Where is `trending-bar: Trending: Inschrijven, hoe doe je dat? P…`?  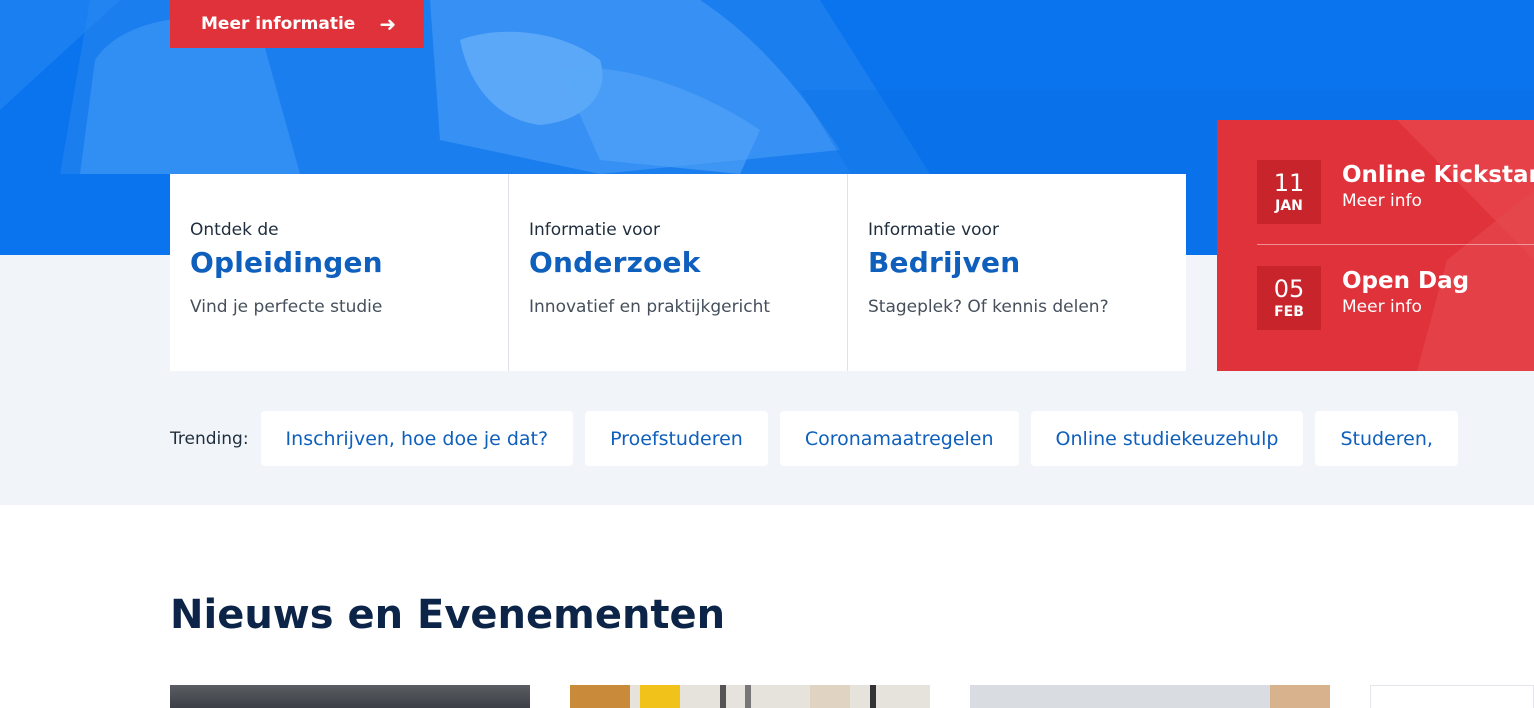
trending-bar: Trending: Inschrijven, hoe doe je dat? P… is located at coordinates (820, 438).